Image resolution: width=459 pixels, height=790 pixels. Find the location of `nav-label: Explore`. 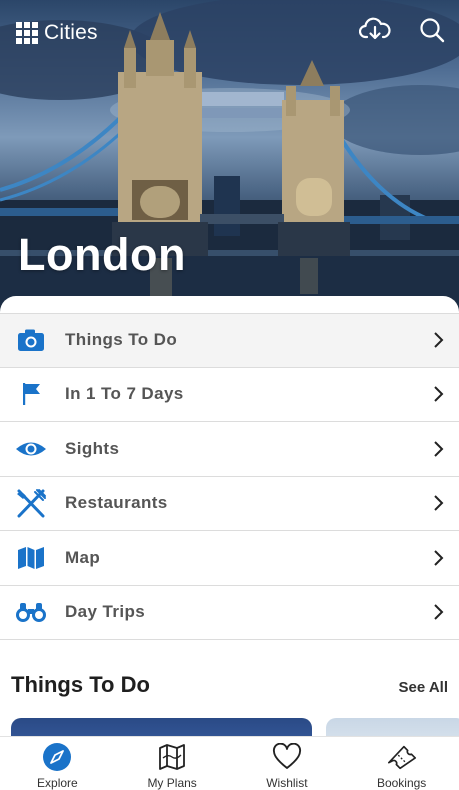

nav-label: Explore is located at coordinates (57, 783).